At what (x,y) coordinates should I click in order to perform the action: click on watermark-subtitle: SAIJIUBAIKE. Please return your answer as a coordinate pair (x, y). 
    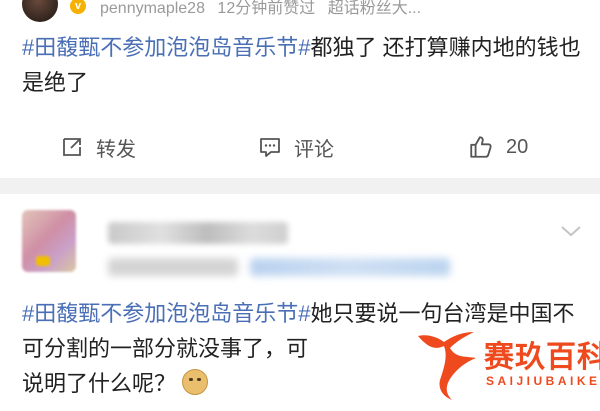
    Looking at the image, I should click on (543, 381).